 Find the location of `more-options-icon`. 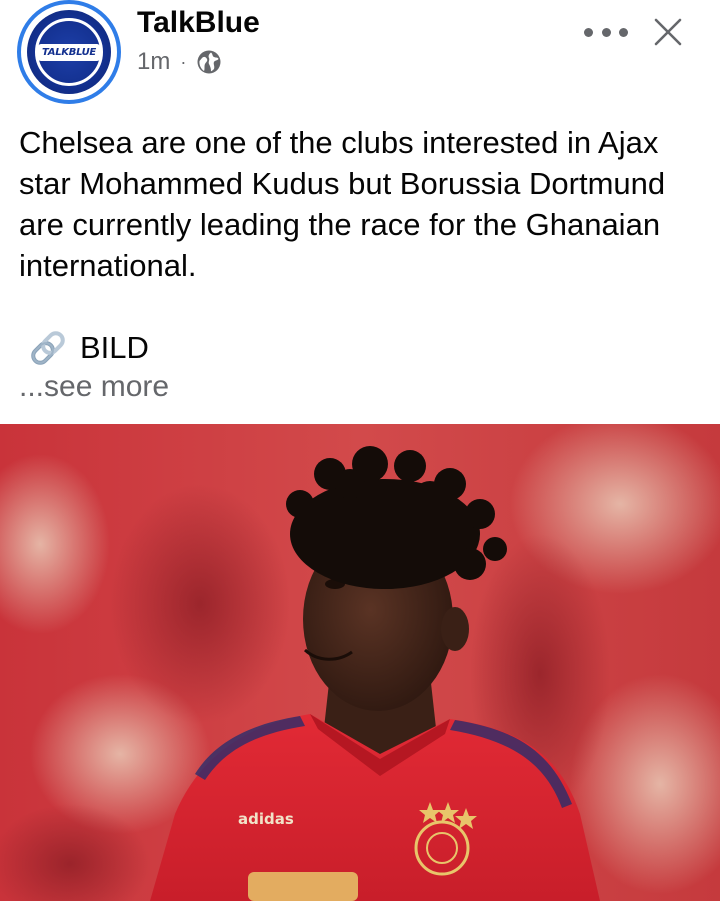

more-options-icon is located at coordinates (606, 32).